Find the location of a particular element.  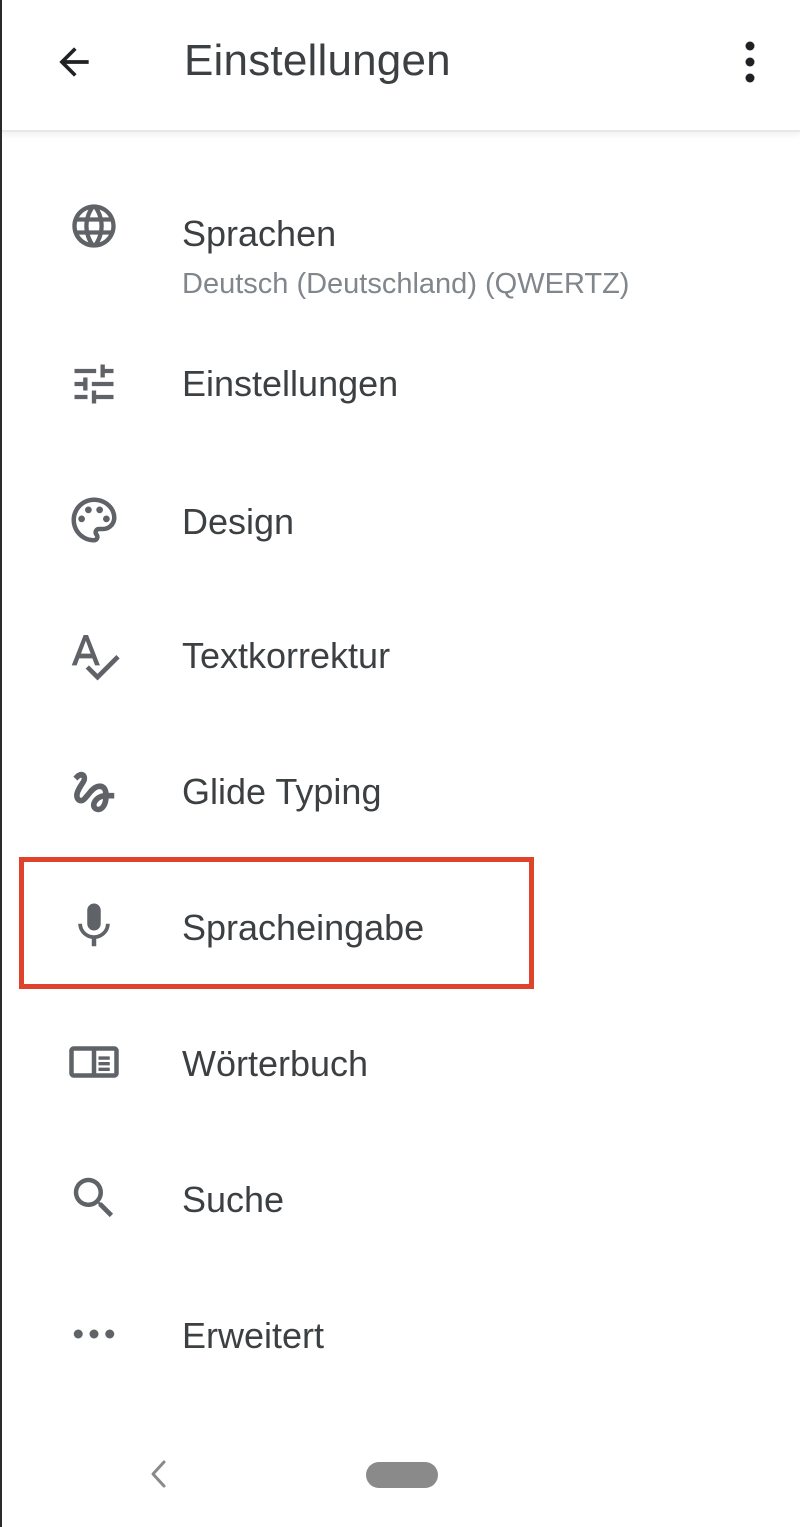

overflow-menu-button is located at coordinates (750, 62).